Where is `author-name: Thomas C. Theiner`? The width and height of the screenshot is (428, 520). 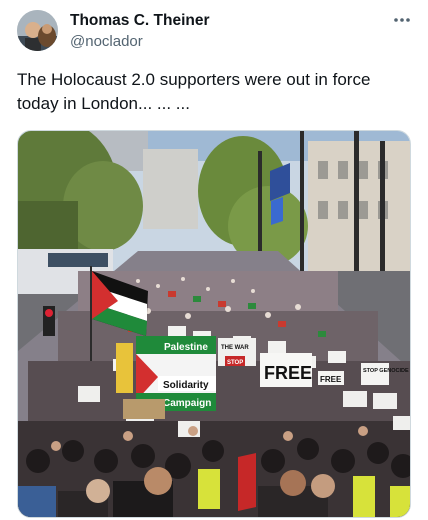
author-name: Thomas C. Theiner is located at coordinates (140, 21).